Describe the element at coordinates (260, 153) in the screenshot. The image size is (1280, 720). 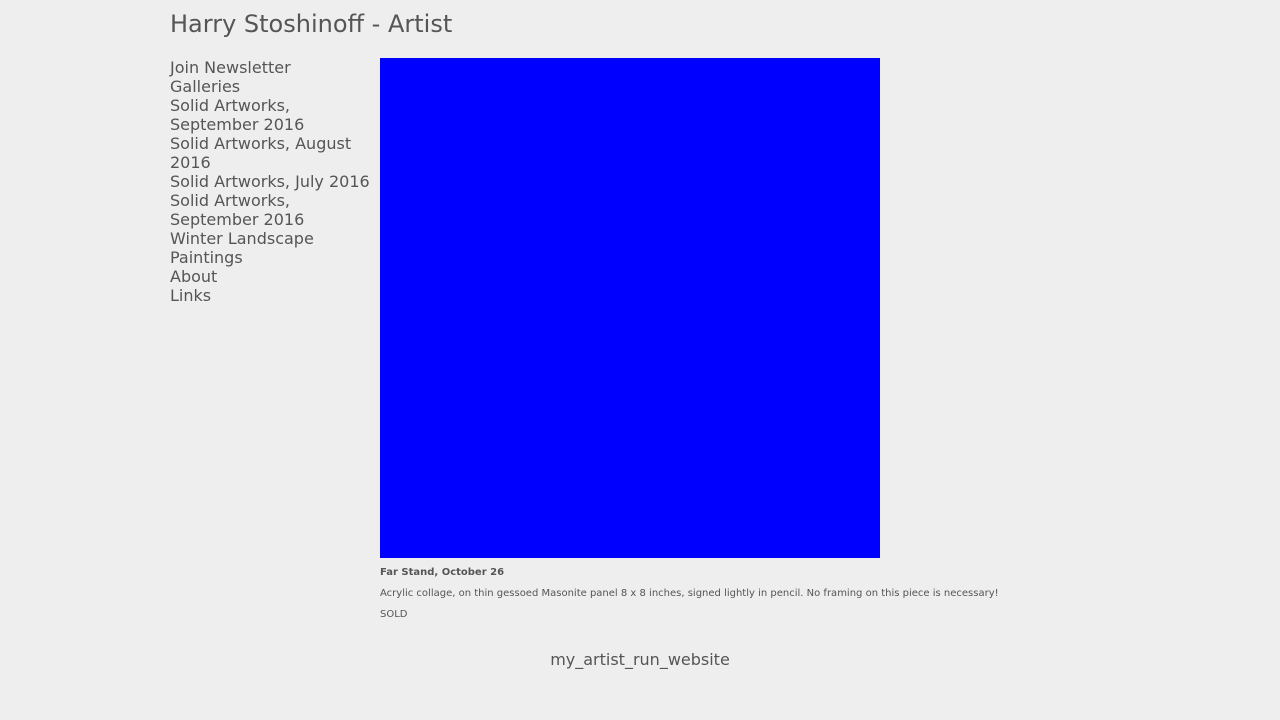
I see `nav-link-solid-artworks-aug-2016: Solid Artworks, August 2016` at that location.